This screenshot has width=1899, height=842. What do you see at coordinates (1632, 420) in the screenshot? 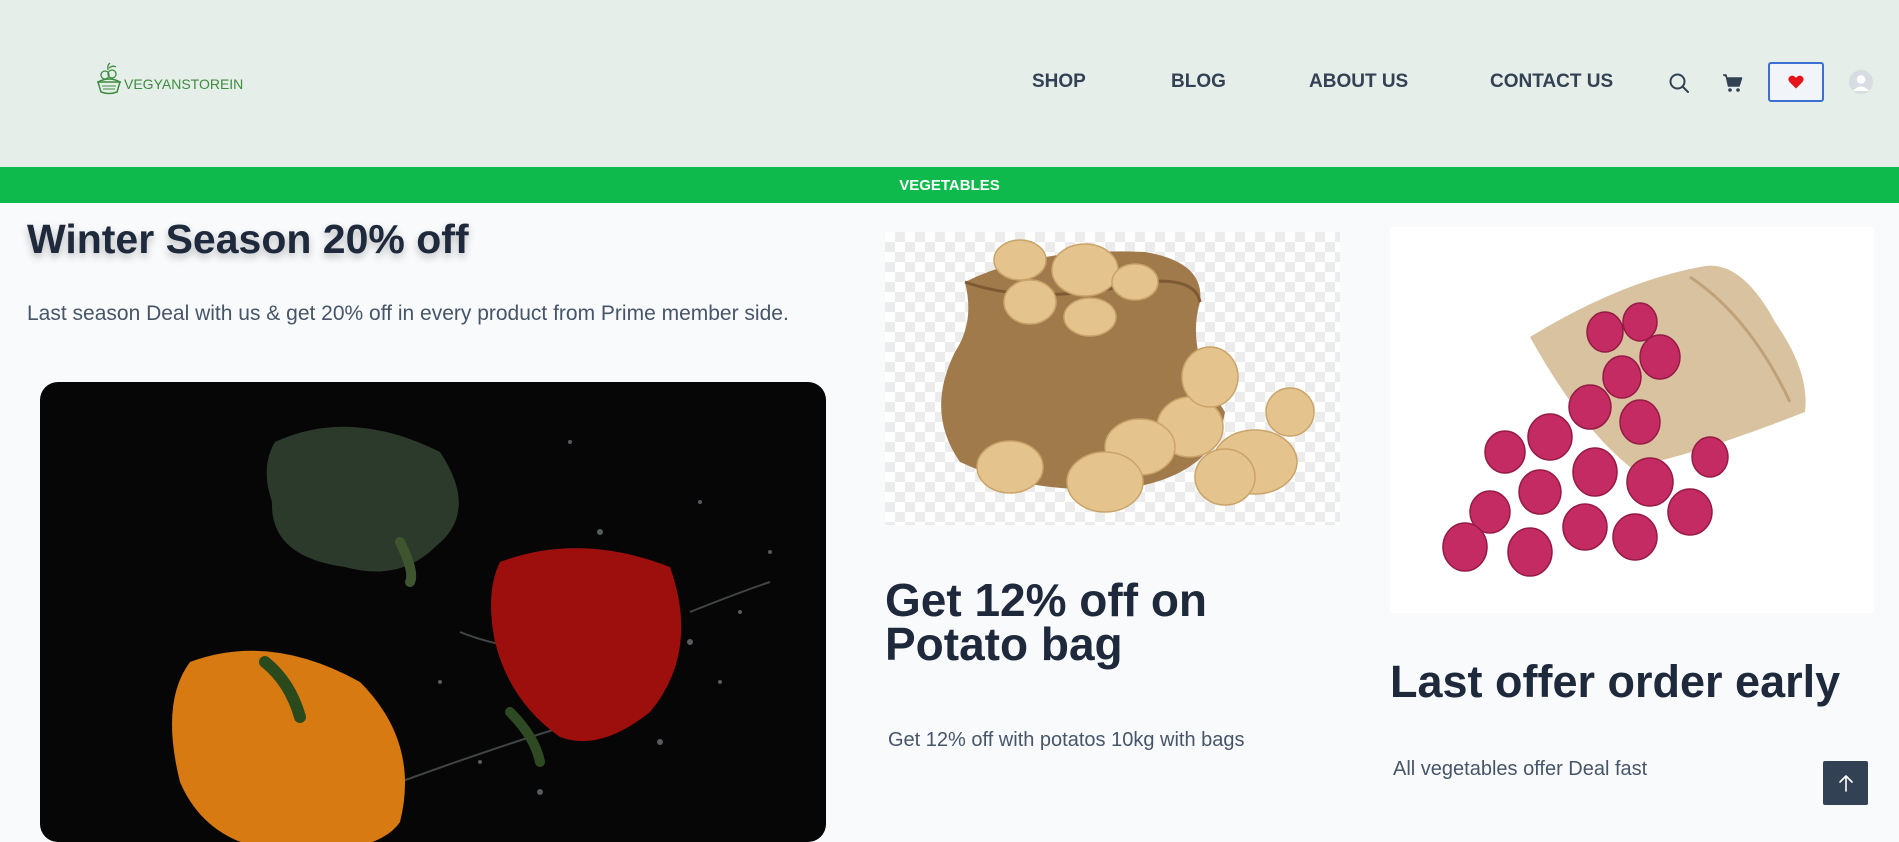
I see `onion-sack-image` at bounding box center [1632, 420].